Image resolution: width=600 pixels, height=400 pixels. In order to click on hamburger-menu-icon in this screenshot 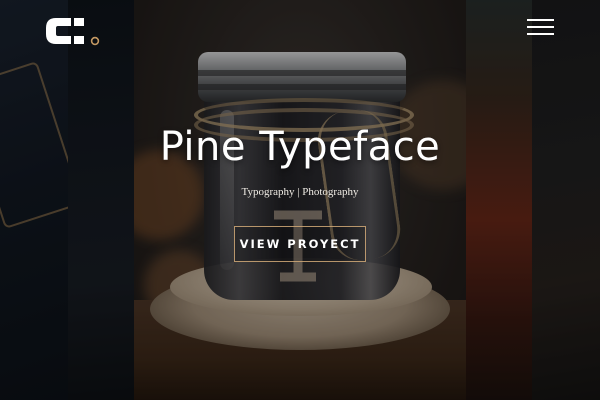, I will do `click(541, 27)`.